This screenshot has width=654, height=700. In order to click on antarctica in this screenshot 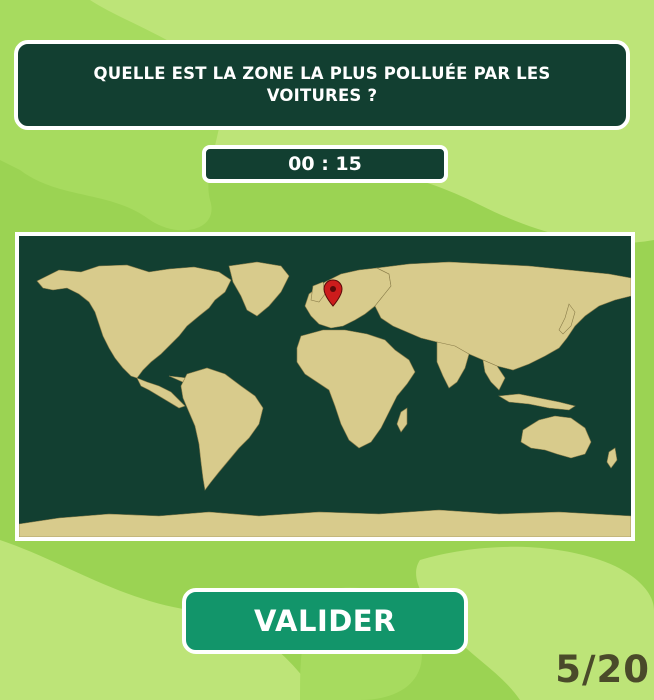, I will do `click(325, 523)`.